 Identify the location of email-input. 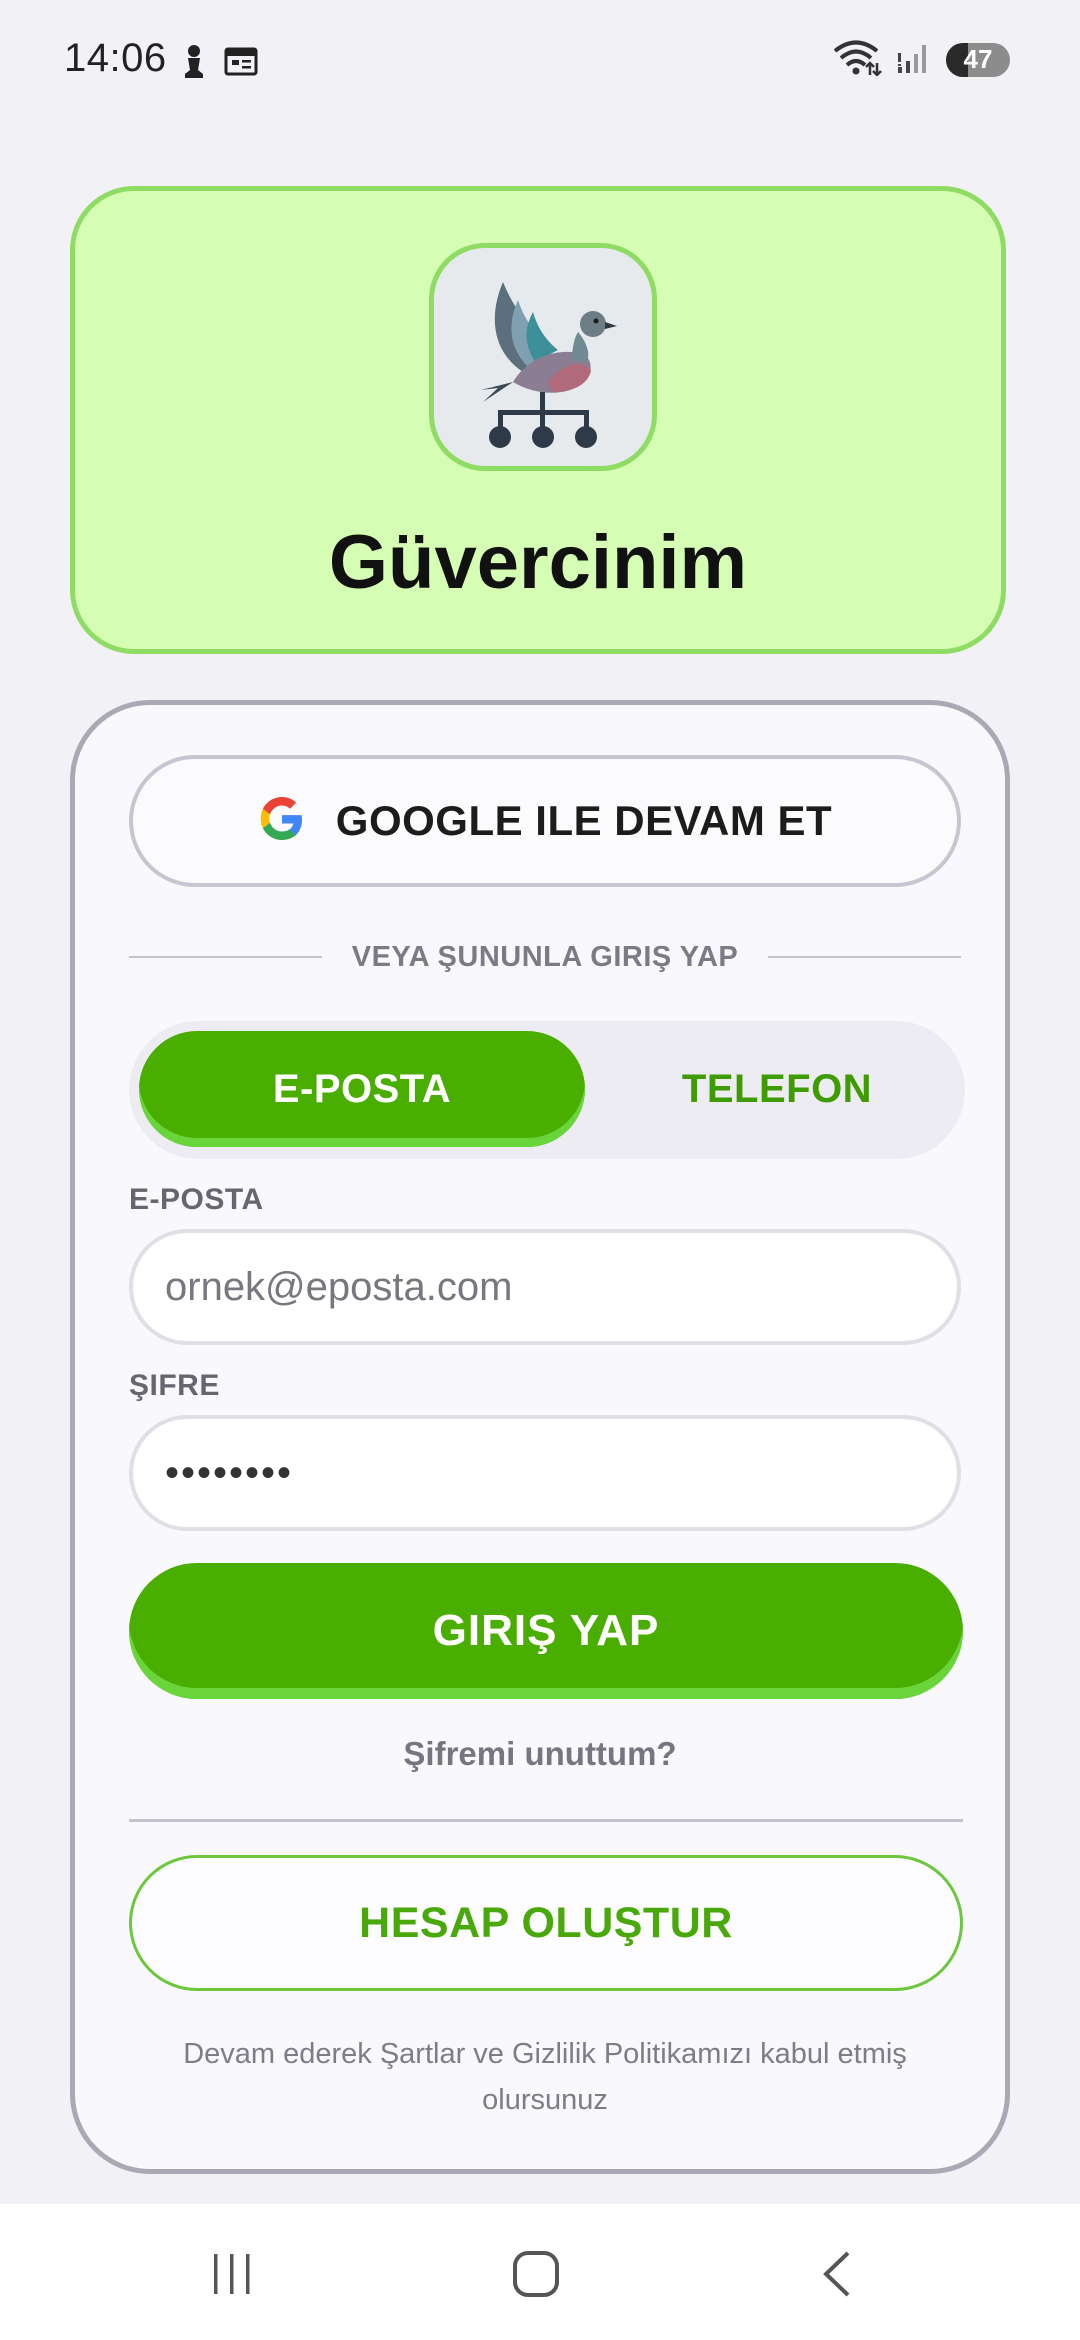
(545, 1287).